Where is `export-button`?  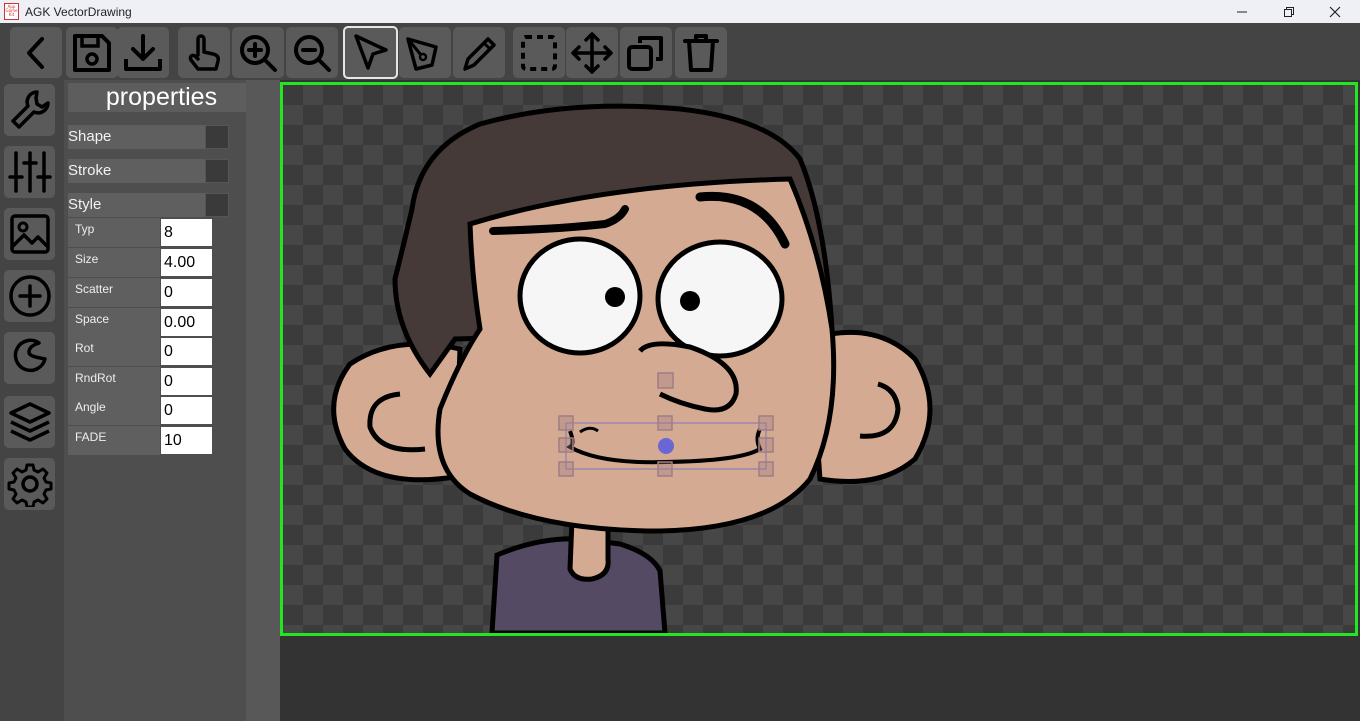 export-button is located at coordinates (143, 52).